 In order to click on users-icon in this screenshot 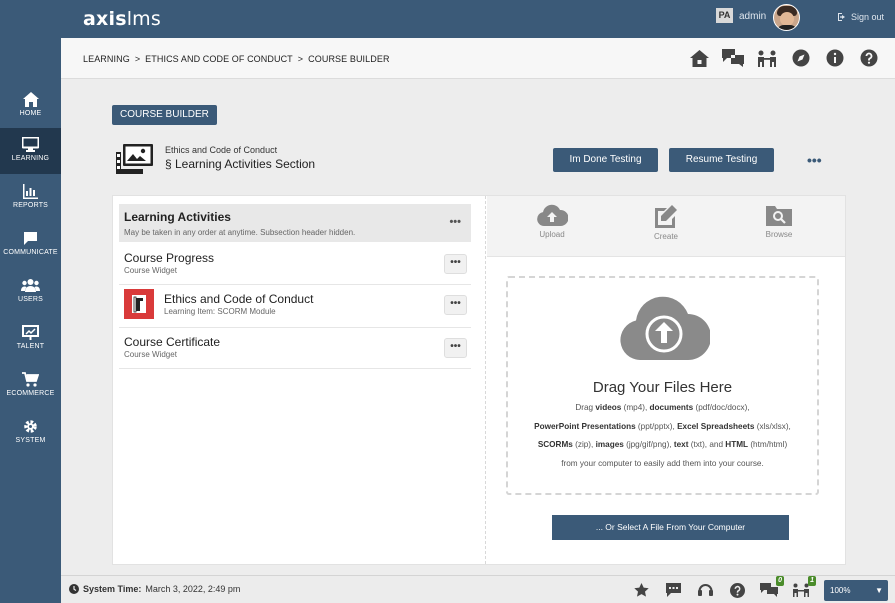, I will do `click(30, 285)`.